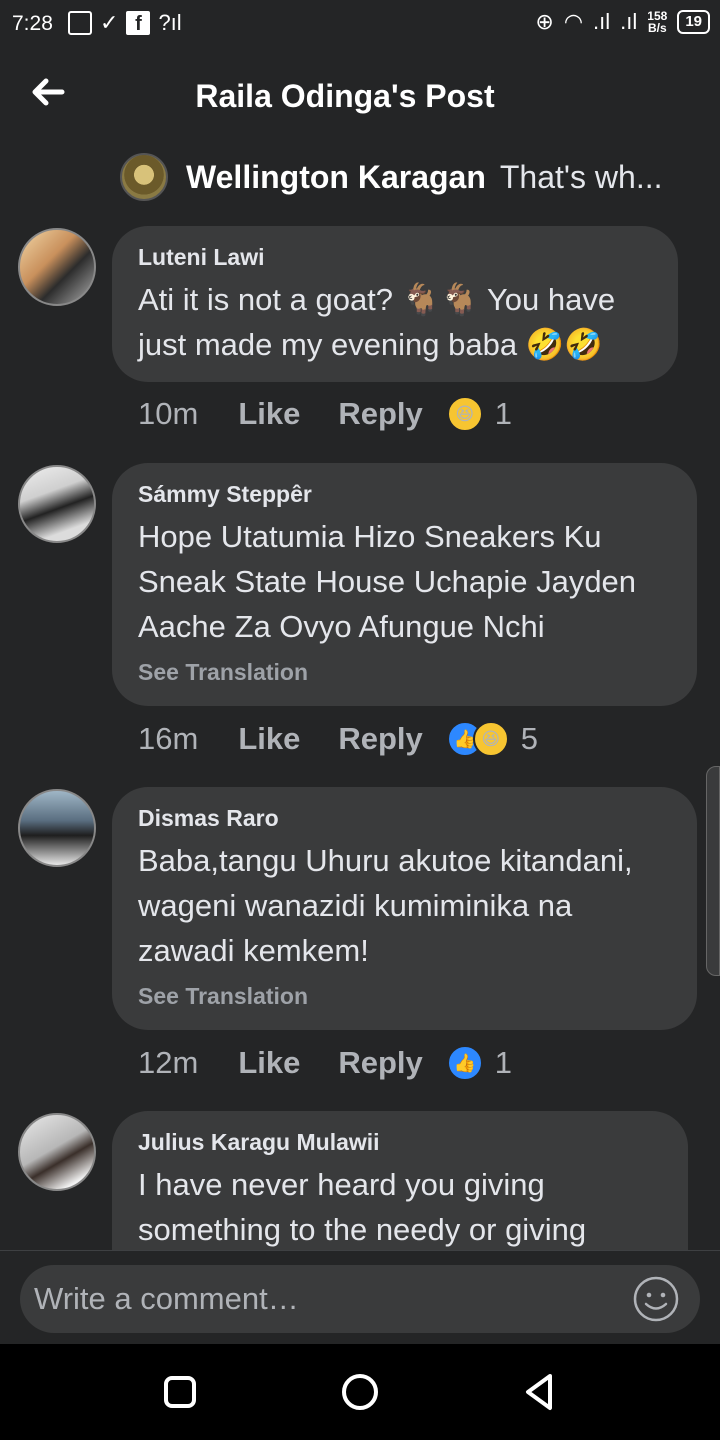 Image resolution: width=720 pixels, height=1440 pixels. Describe the element at coordinates (713, 871) in the screenshot. I see `scrollbar` at that location.